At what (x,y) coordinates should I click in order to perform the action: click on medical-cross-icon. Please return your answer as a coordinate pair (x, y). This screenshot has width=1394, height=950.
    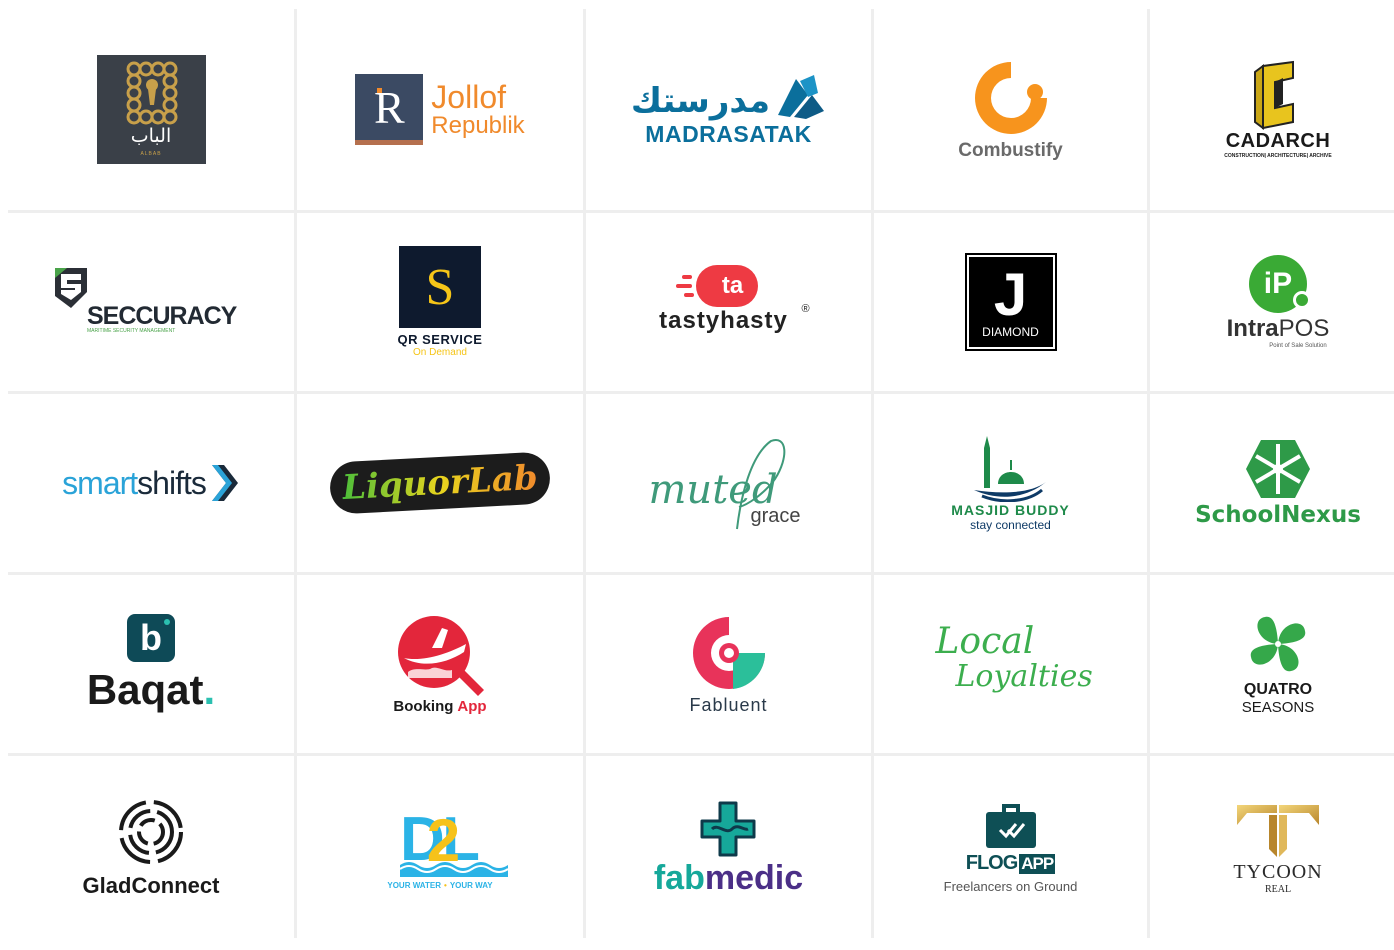
    Looking at the image, I should click on (728, 828).